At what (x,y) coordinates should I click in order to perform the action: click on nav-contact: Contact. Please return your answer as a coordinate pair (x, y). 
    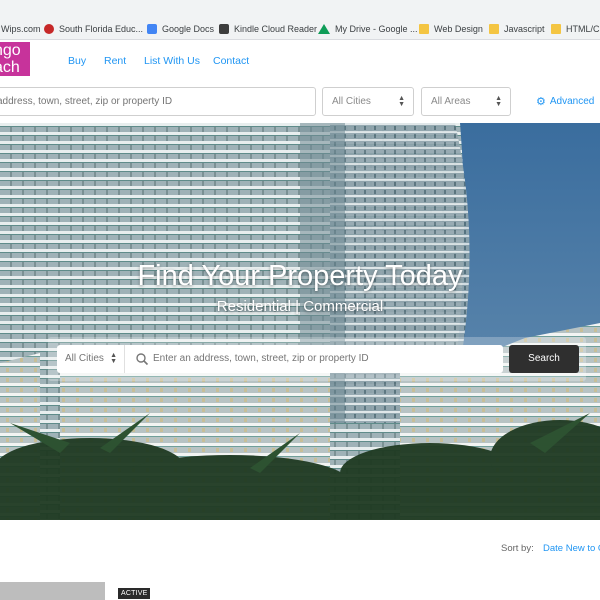
    Looking at the image, I should click on (231, 61).